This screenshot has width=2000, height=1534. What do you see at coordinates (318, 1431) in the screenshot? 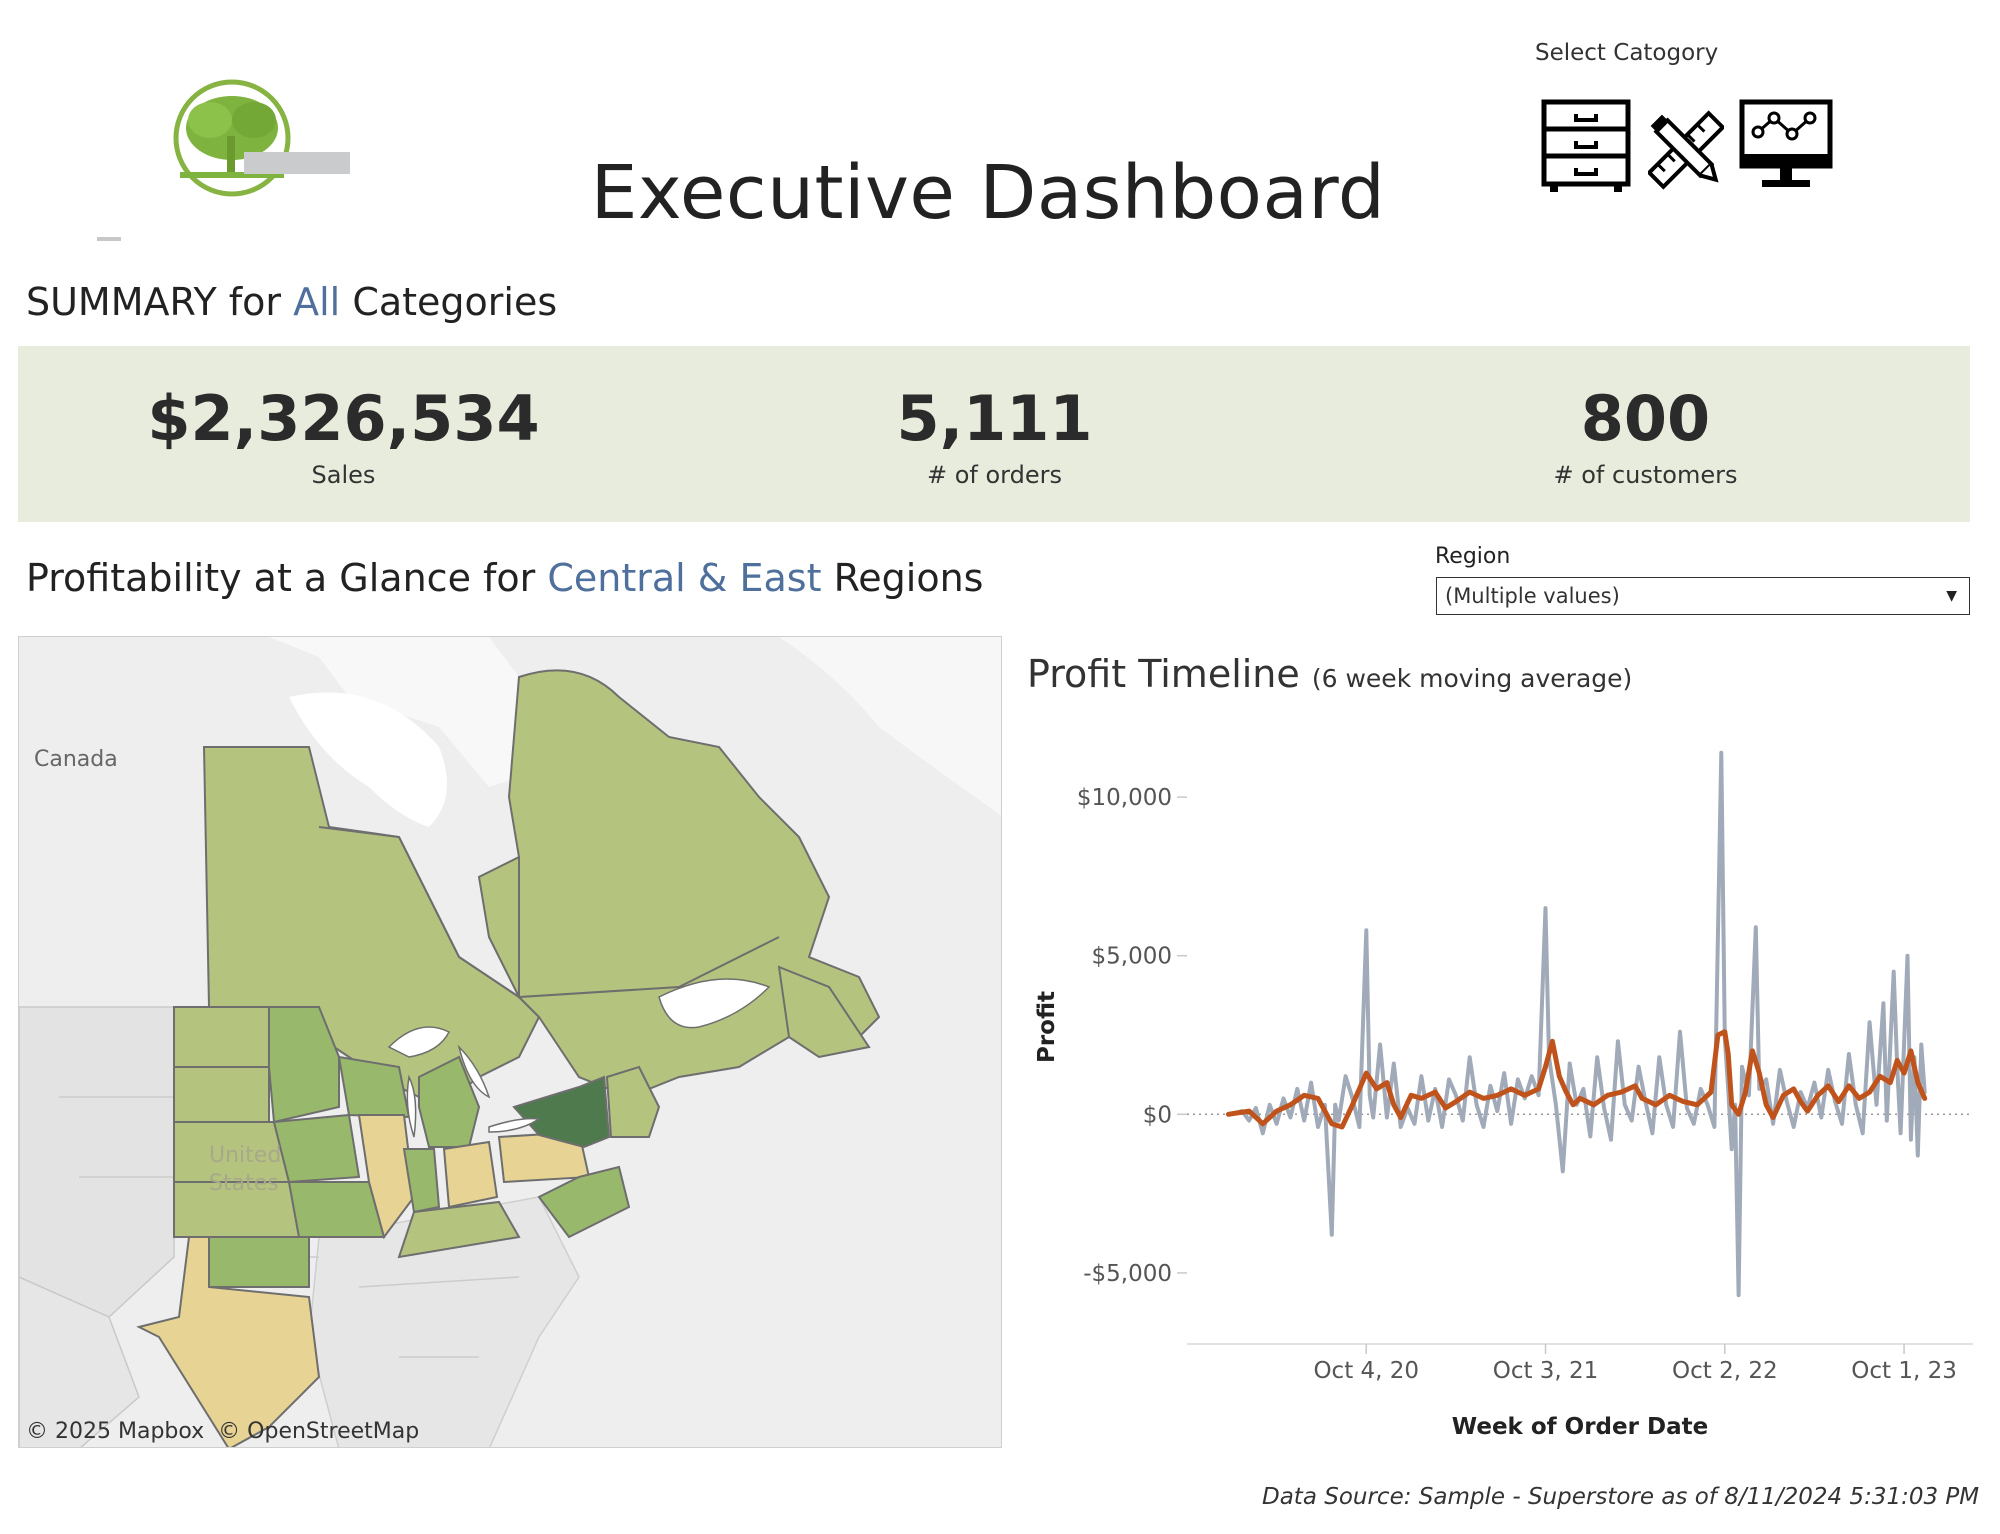
I see `openstreetmap-attribution-link: © OpenStreetMap` at bounding box center [318, 1431].